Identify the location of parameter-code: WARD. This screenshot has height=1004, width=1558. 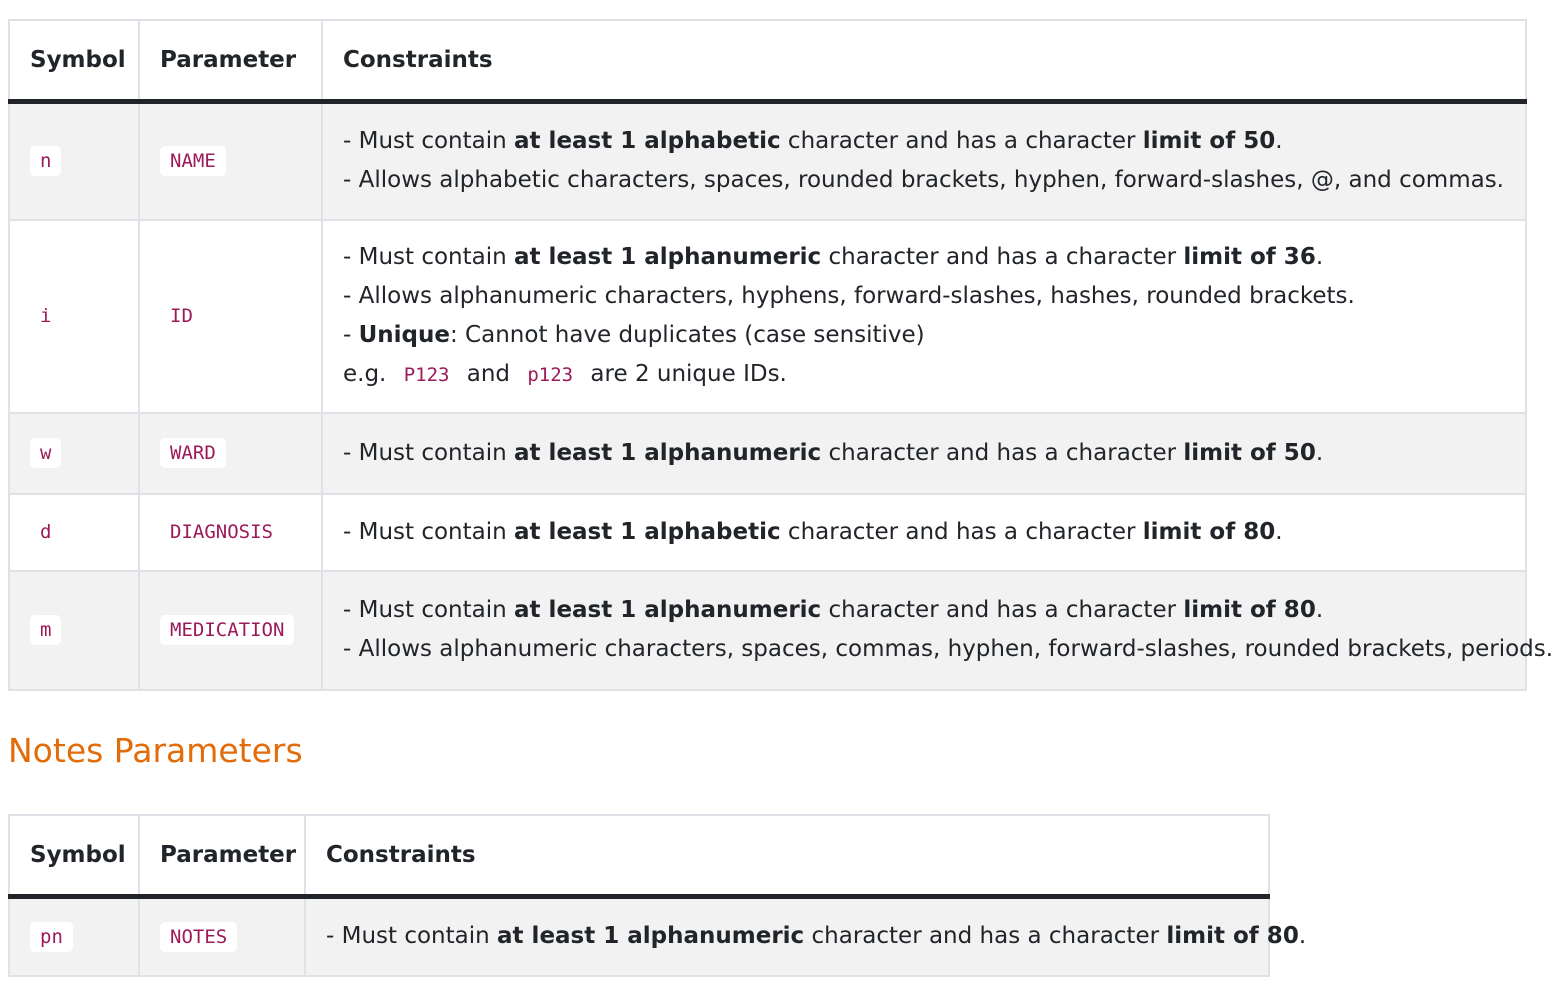
(193, 453).